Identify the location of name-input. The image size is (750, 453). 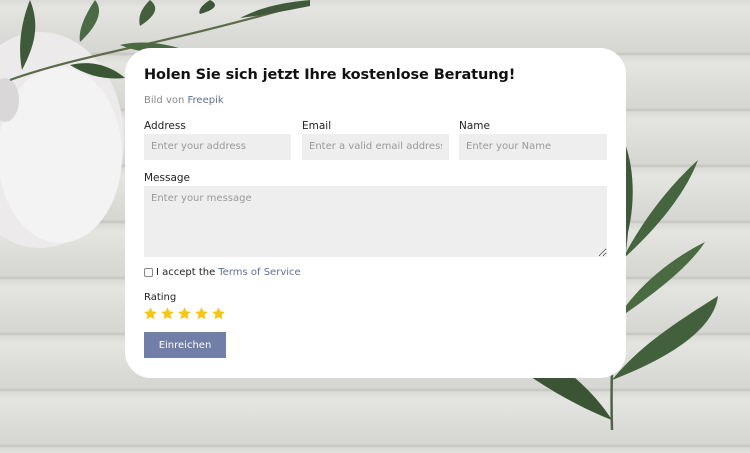
(533, 147).